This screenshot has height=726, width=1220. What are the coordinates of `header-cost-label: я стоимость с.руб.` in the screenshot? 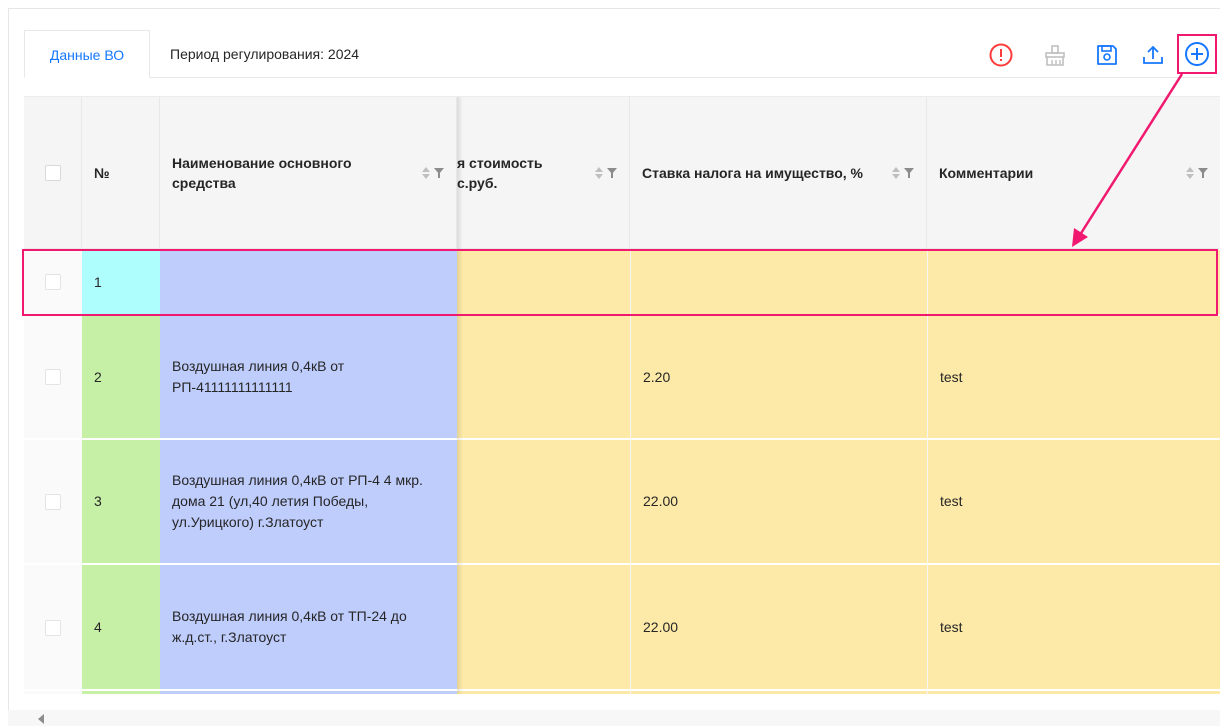 It's located at (523, 173).